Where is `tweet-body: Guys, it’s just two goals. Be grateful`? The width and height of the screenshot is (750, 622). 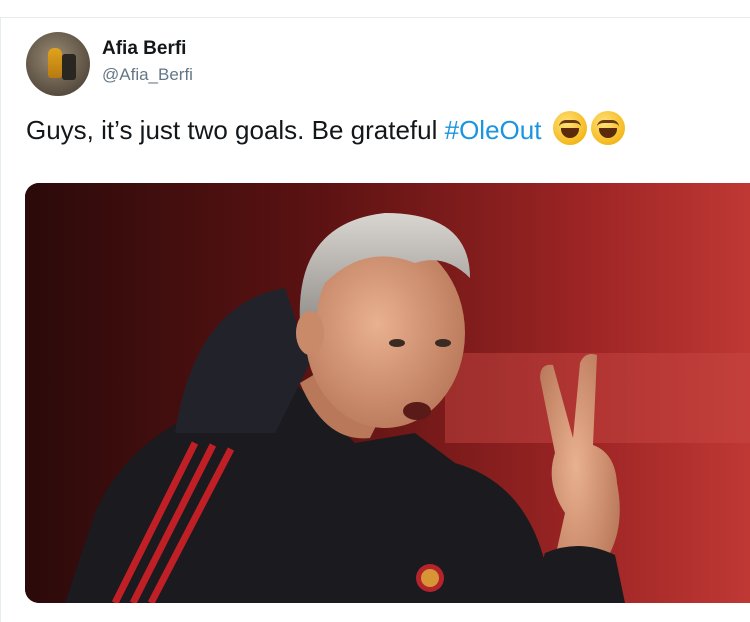 tweet-body: Guys, it’s just two goals. Be grateful is located at coordinates (235, 130).